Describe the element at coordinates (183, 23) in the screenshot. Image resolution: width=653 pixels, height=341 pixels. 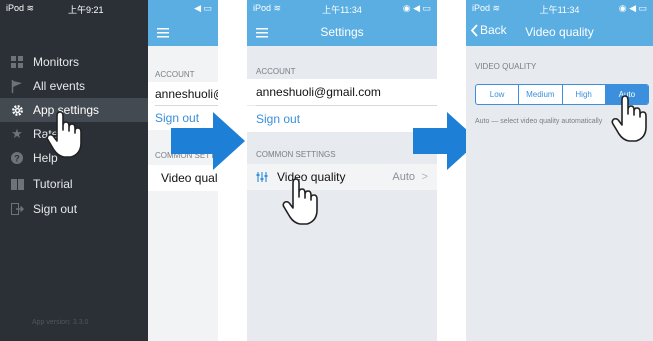
I see `navbar: ◀ ▭` at that location.